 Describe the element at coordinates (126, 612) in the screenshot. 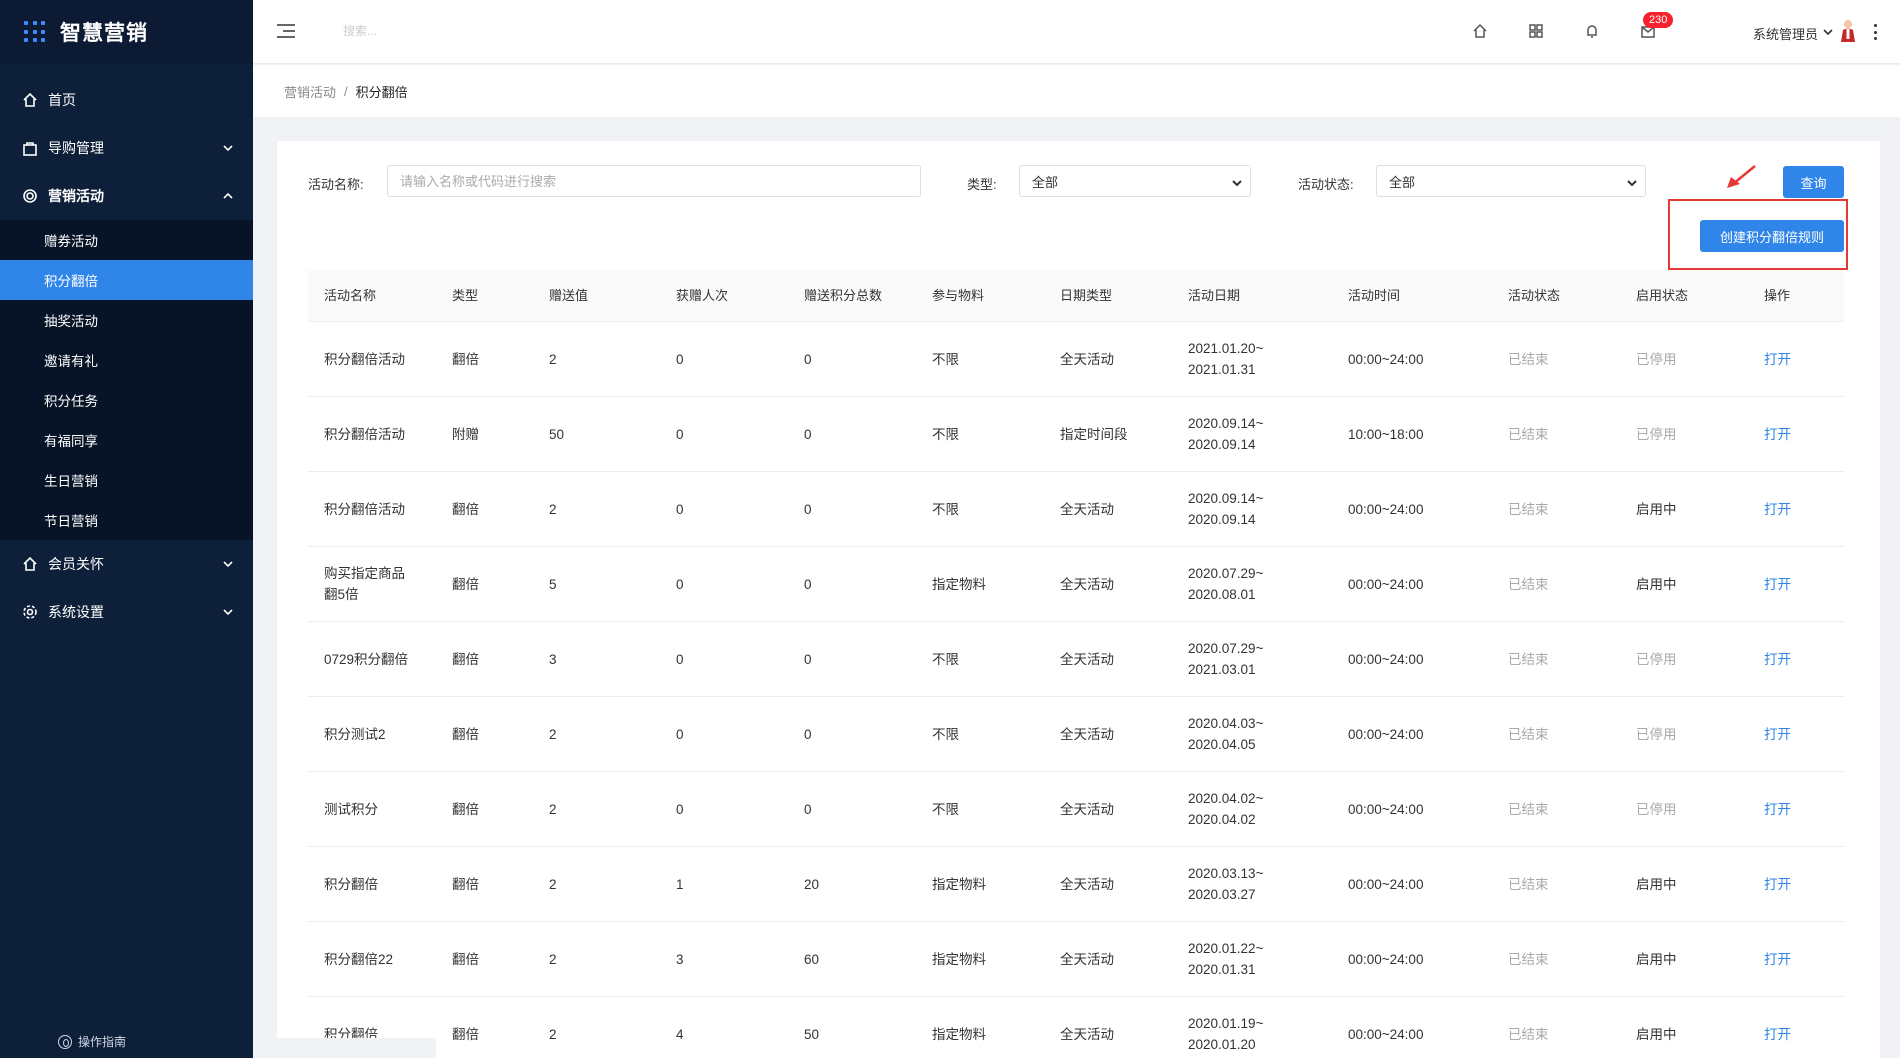

I see `sidebar-item-settings: 系统设置` at that location.